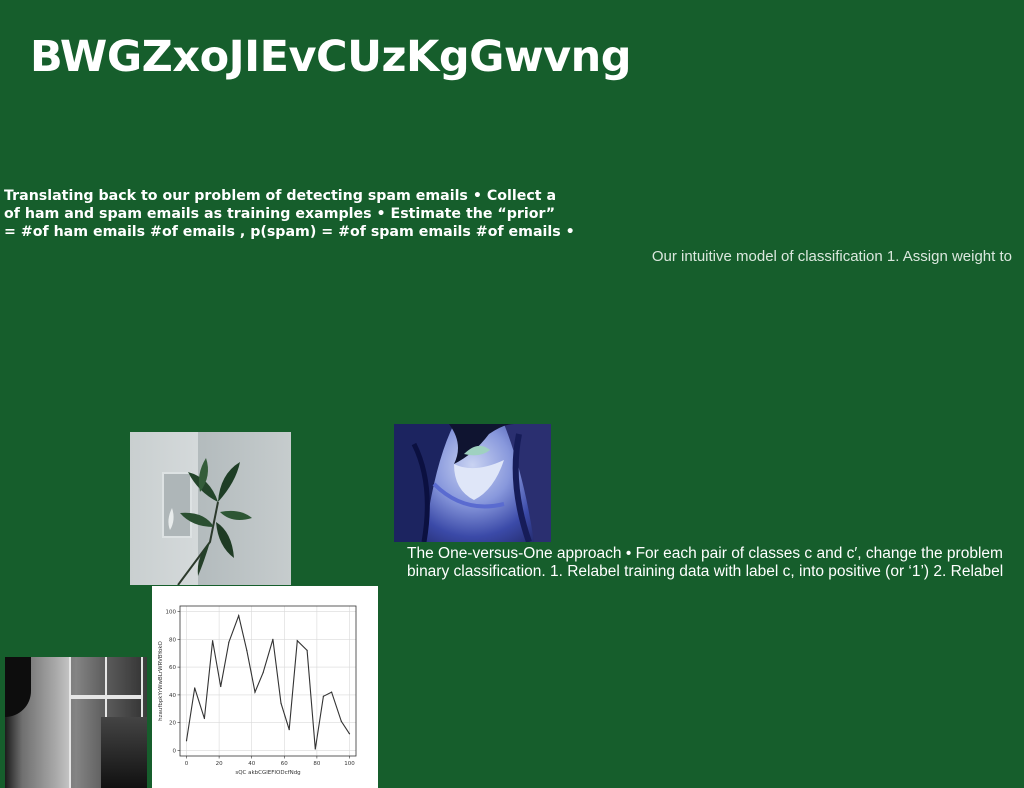 Image resolution: width=1024 pixels, height=788 pixels. Describe the element at coordinates (175, 751) in the screenshot. I see `y-tick-label: 0` at that location.